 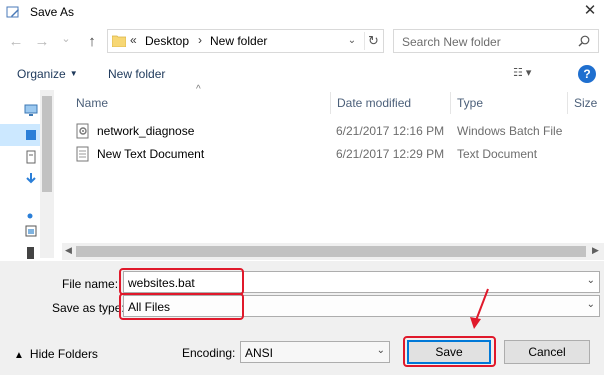 I want to click on navigation-pane, so click(x=31, y=175).